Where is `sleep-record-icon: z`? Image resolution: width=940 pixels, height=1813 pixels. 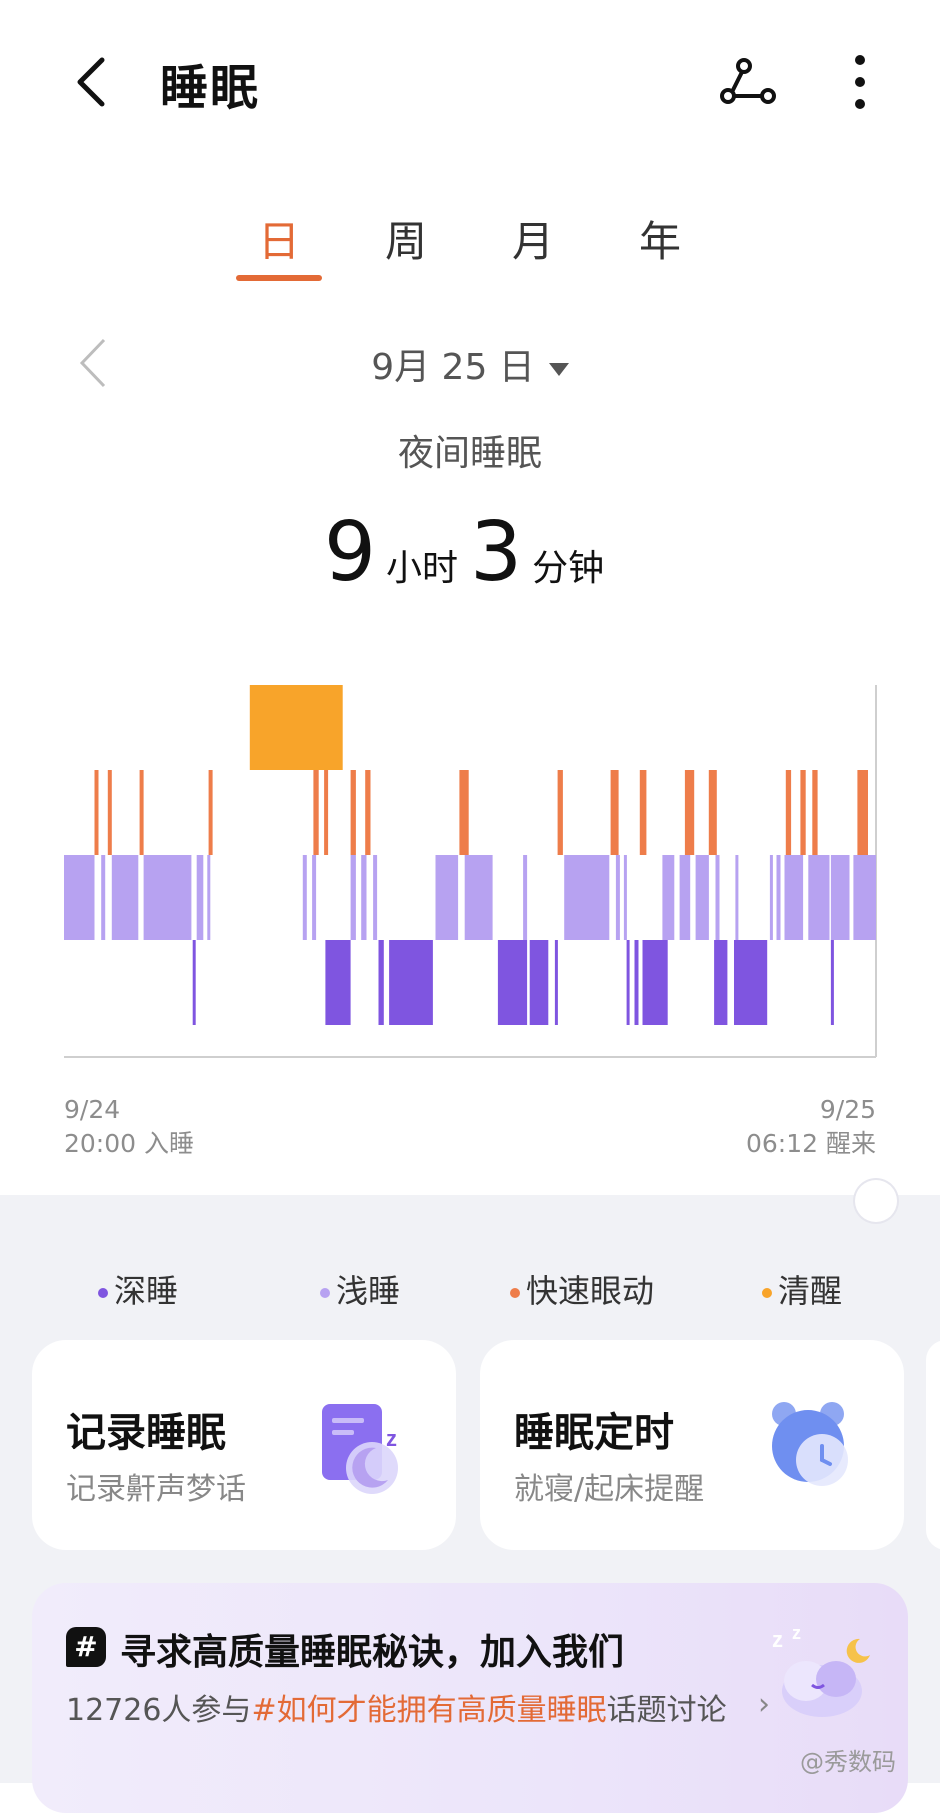
sleep-record-icon: z is located at coordinates (360, 1449).